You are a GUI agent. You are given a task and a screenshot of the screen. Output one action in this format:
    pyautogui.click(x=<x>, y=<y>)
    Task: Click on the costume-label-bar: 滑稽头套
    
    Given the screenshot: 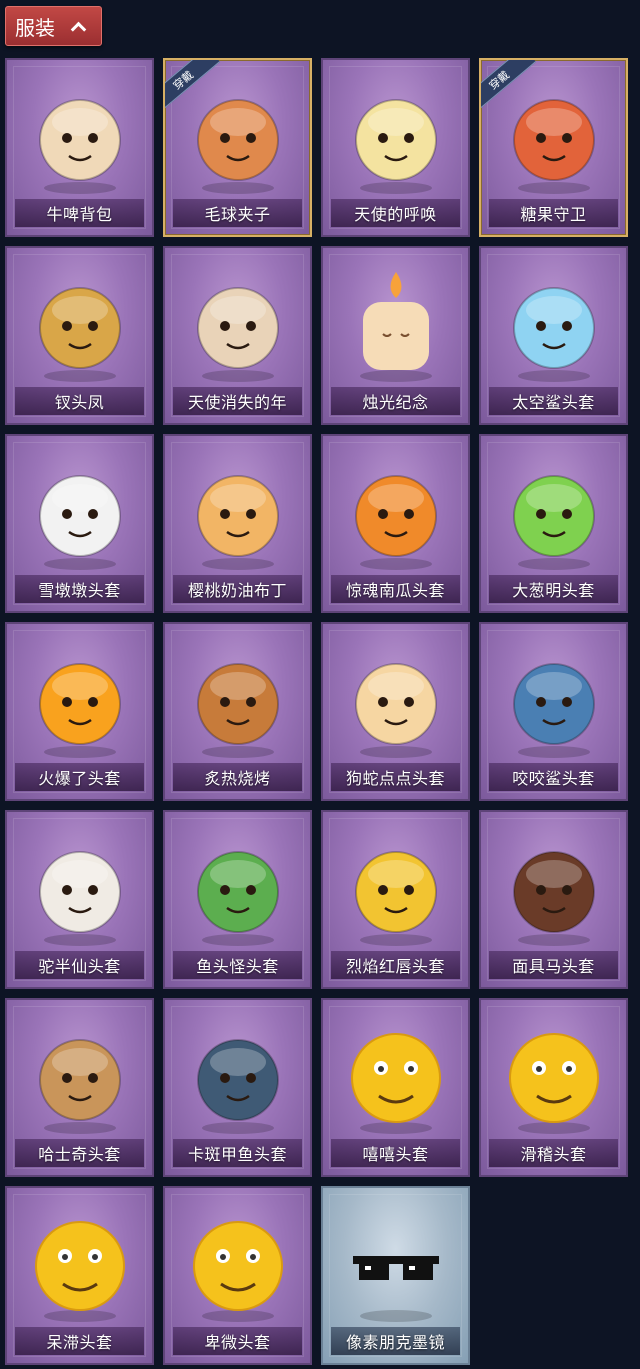 What is the action you would take?
    pyautogui.click(x=553, y=1153)
    